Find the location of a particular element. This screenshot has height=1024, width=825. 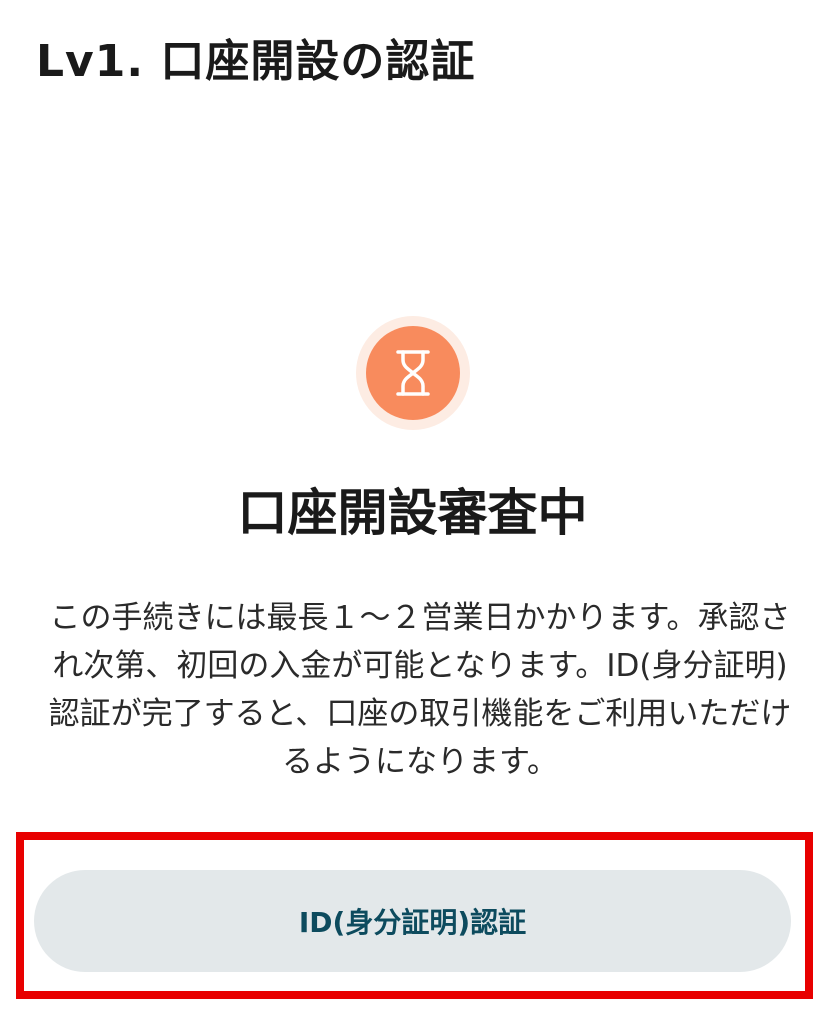

status-icon-core is located at coordinates (413, 373).